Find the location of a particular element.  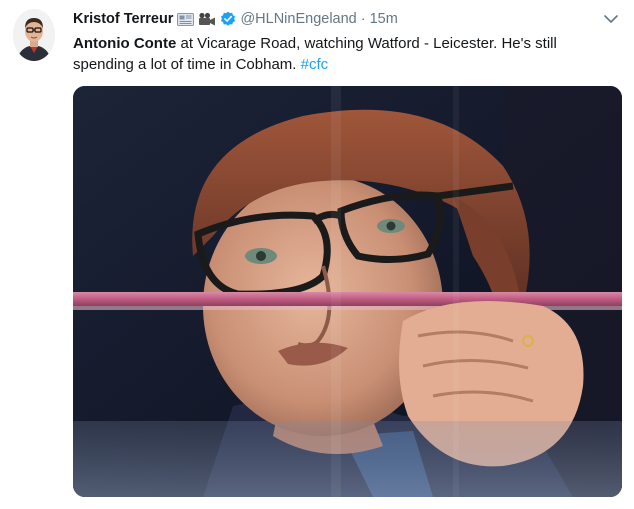

tweet-header: Kristof Terreur @HLNinEngeland · 15m is located at coordinates (235, 19).